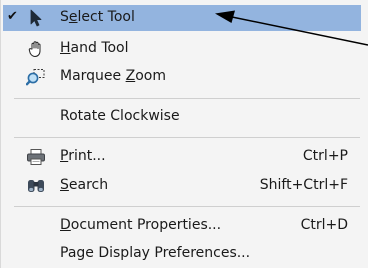 This screenshot has width=368, height=268. I want to click on checkmark-icon: ✔, so click(12, 16).